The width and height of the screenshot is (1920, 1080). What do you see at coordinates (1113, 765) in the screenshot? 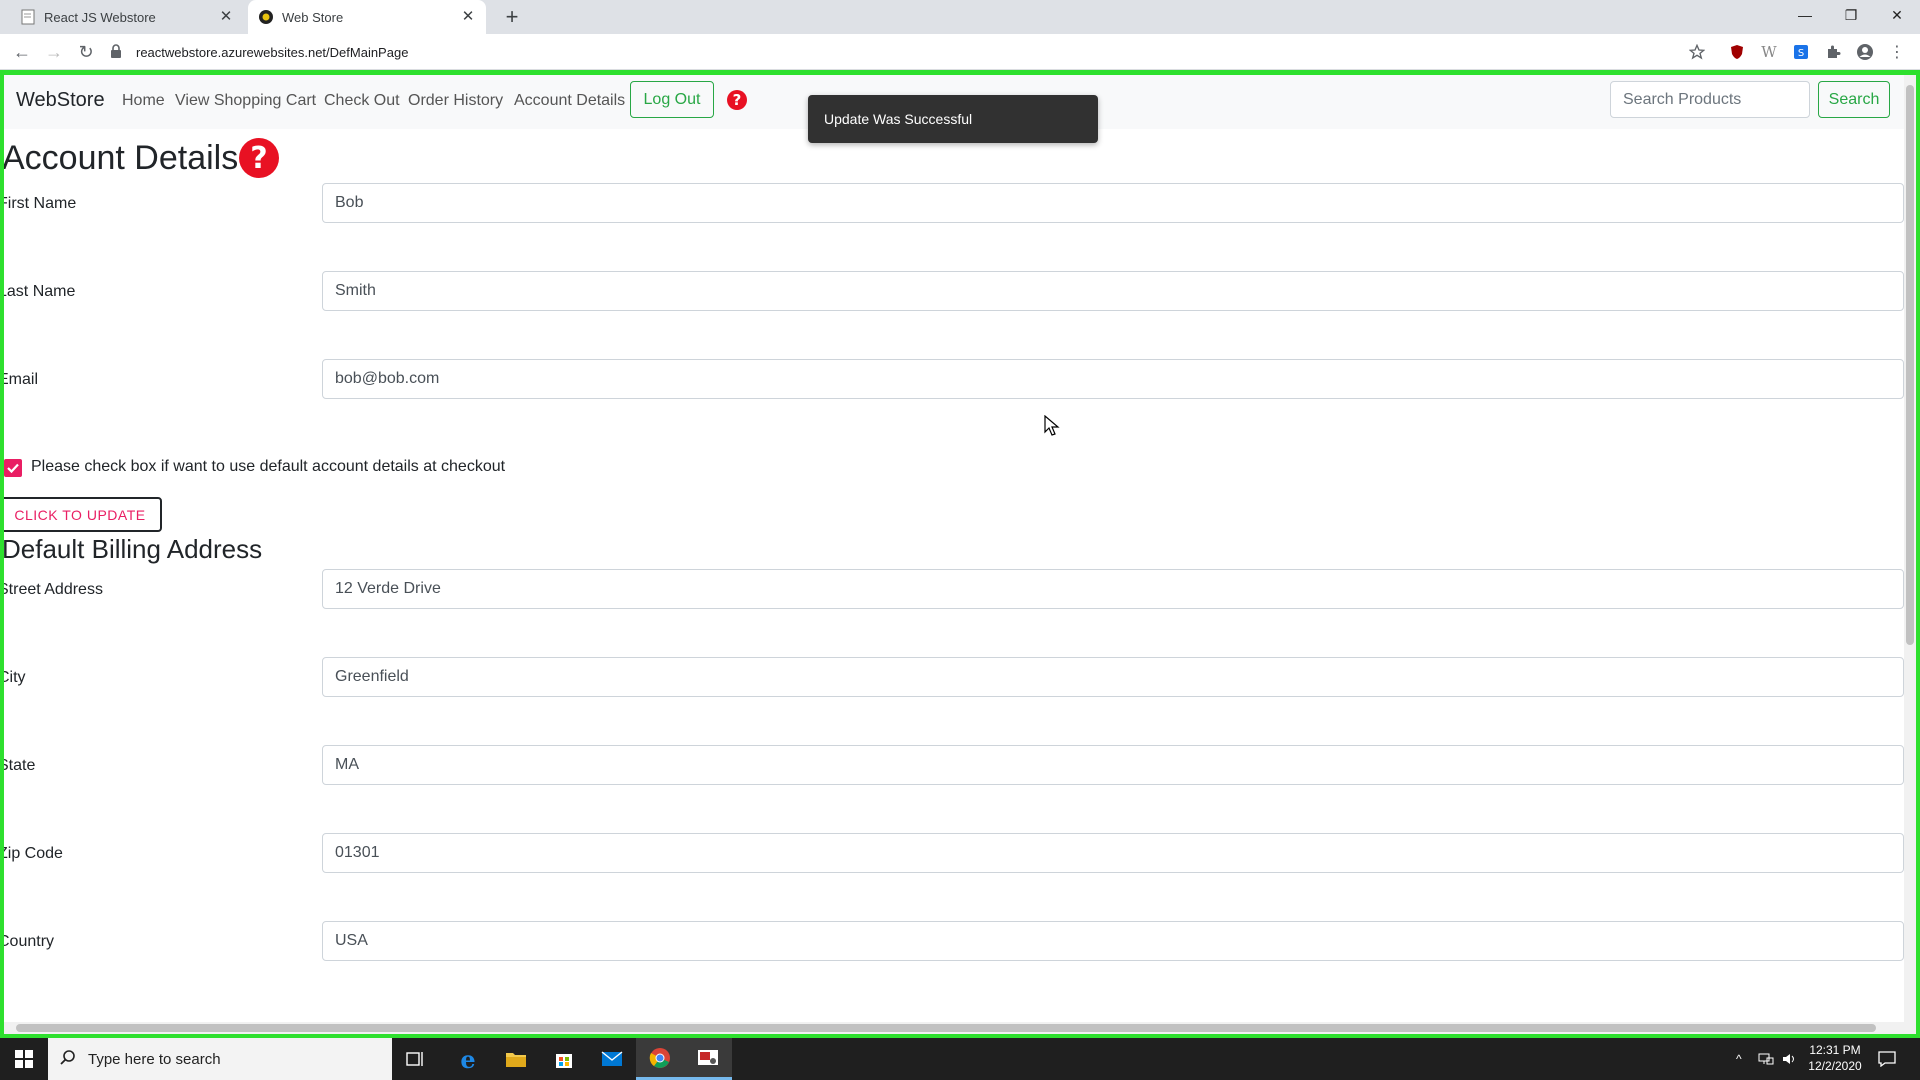
I see `state-field` at bounding box center [1113, 765].